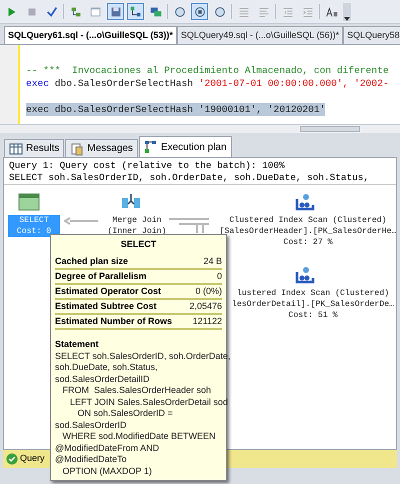 Image resolution: width=400 pixels, height=484 pixels. I want to click on statement-line: @ModifiedDateFrom AND, so click(107, 448).